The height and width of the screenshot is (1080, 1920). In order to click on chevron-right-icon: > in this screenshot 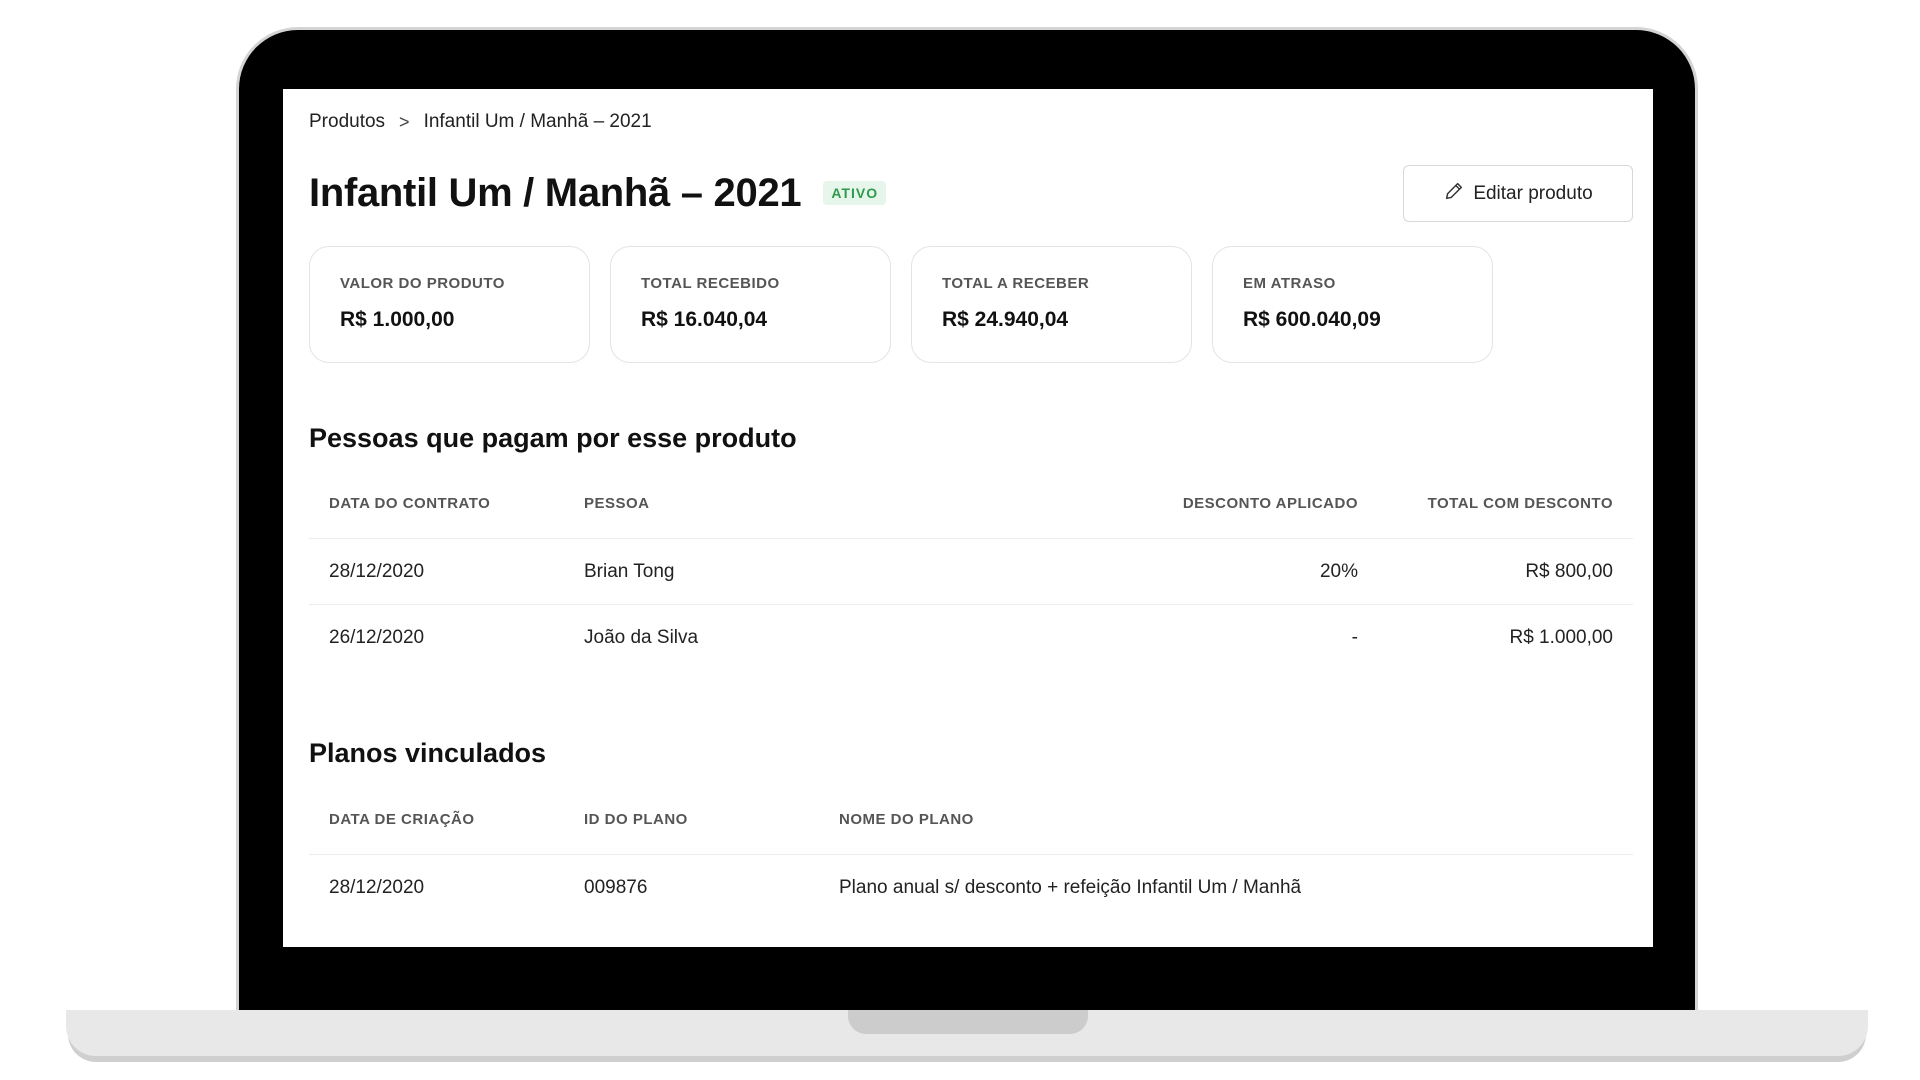, I will do `click(404, 121)`.